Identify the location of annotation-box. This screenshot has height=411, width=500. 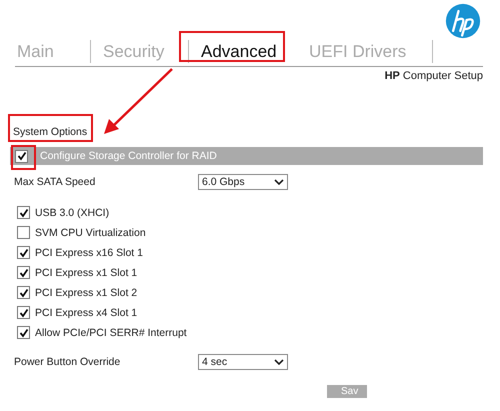
(23, 157).